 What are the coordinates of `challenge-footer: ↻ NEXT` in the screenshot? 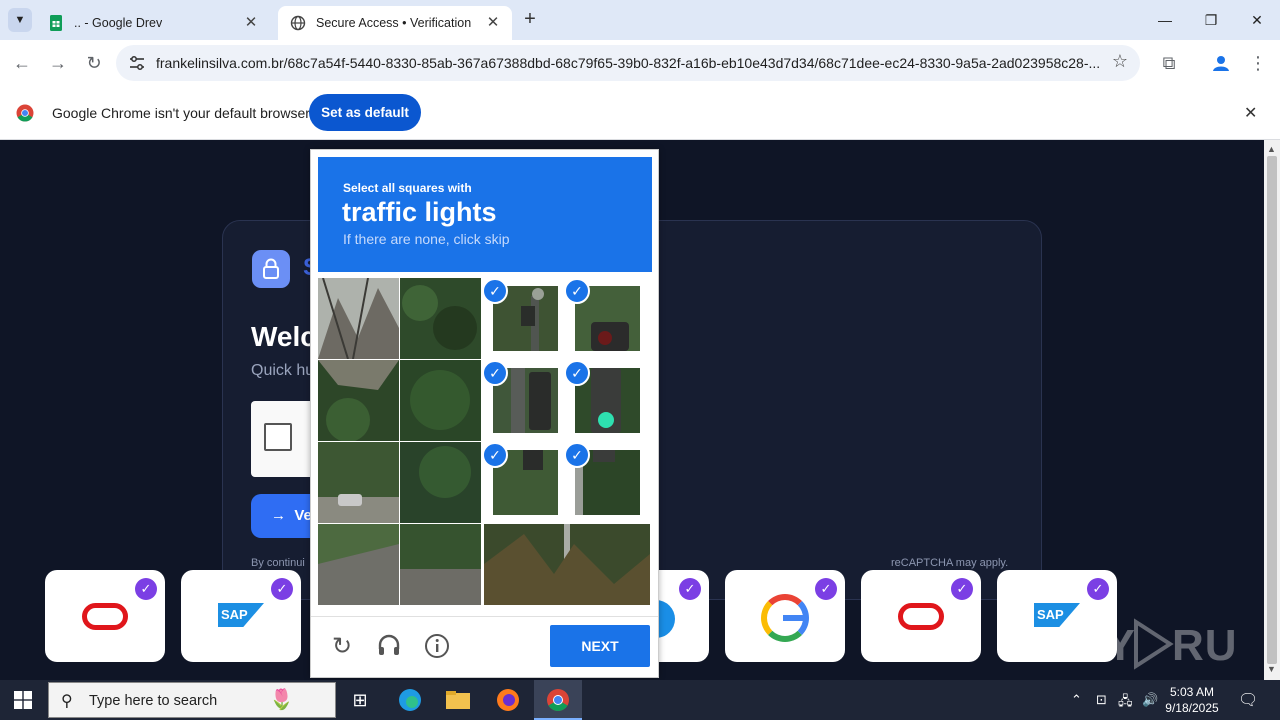 It's located at (484, 647).